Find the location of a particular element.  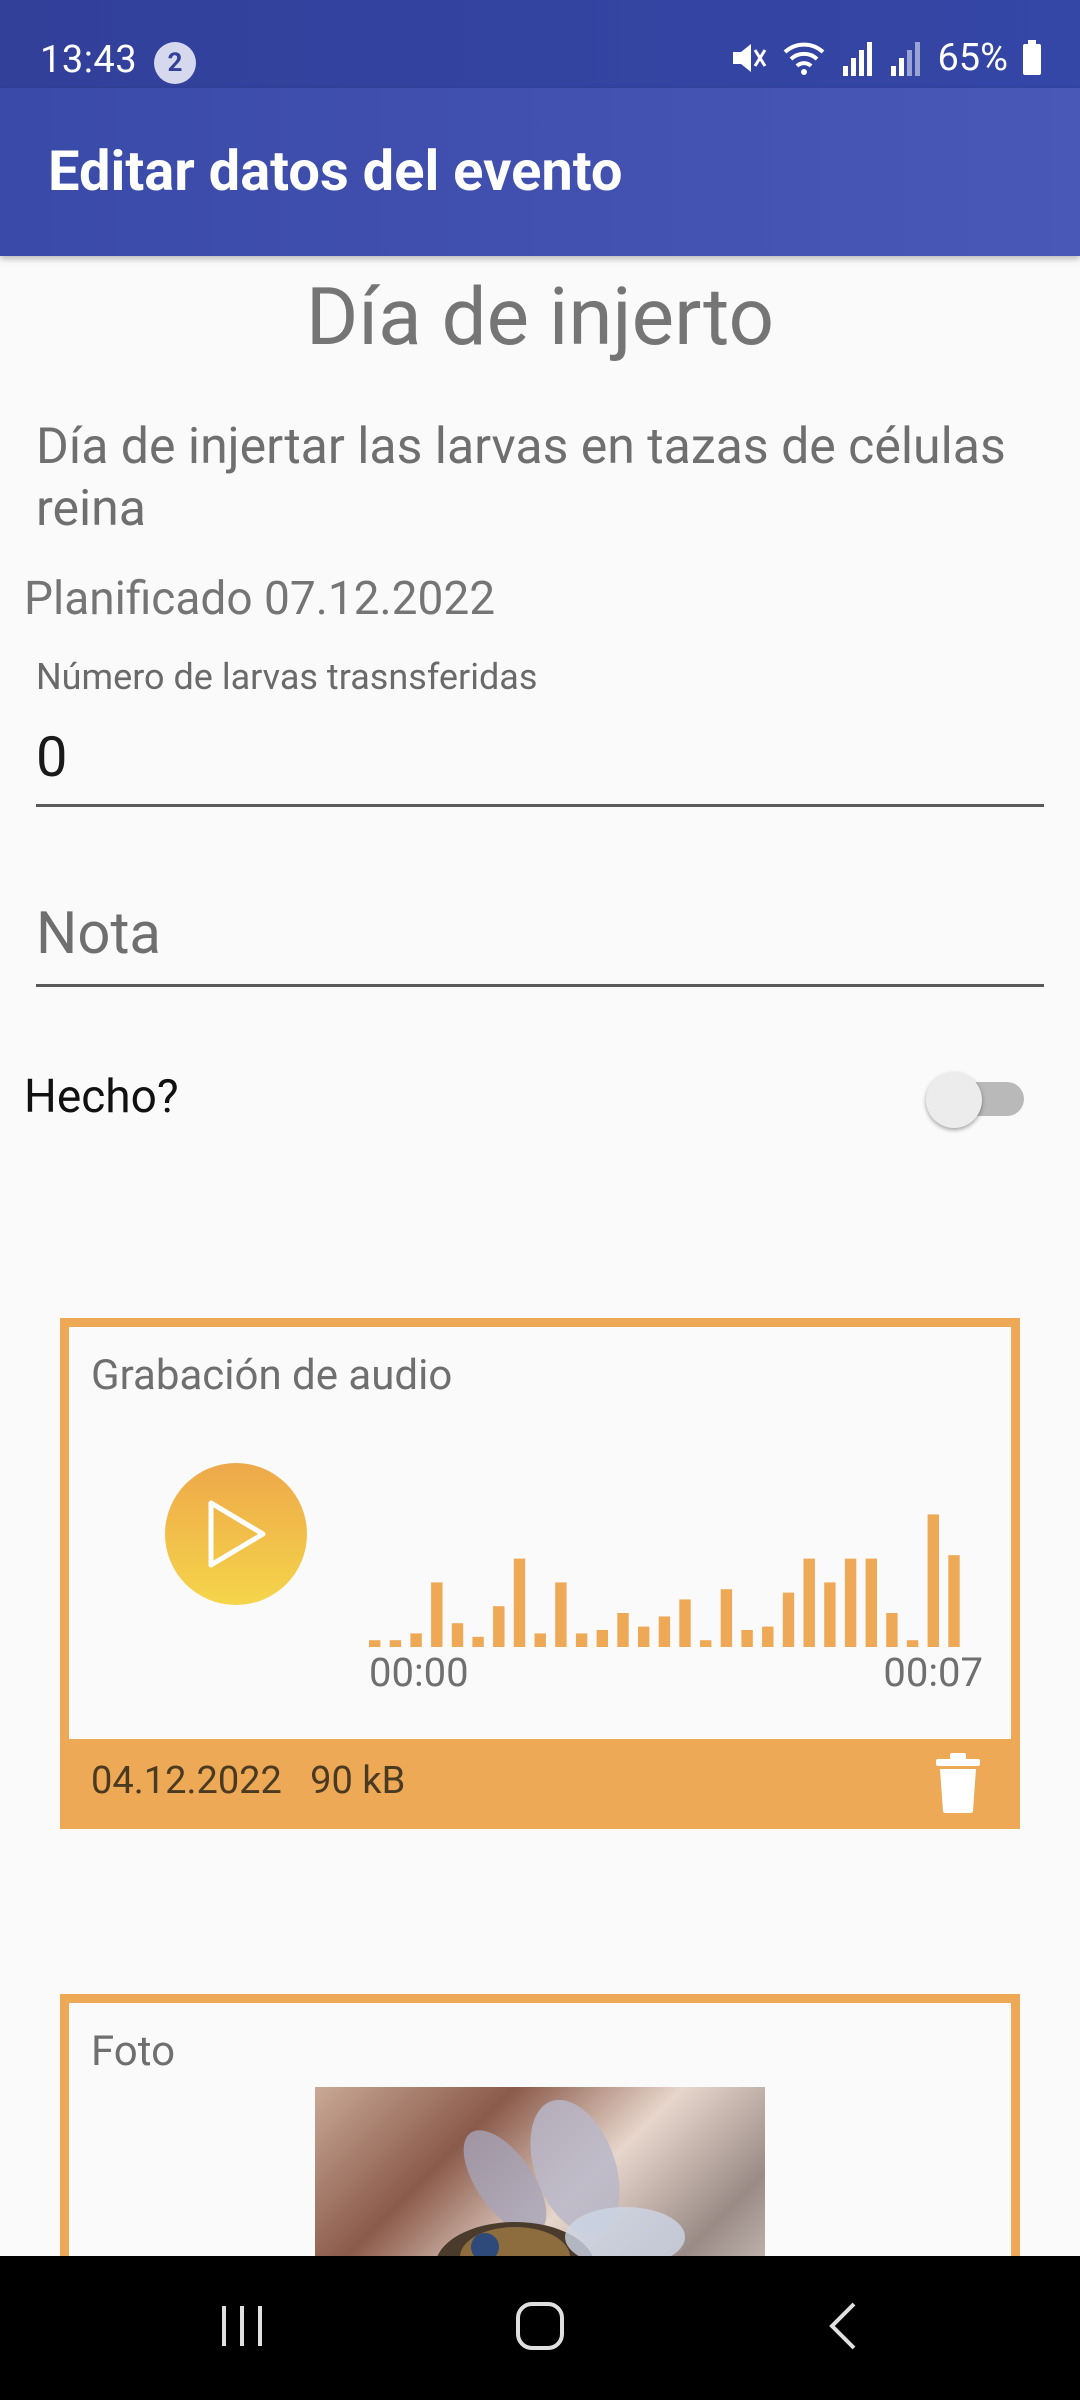

note-underline is located at coordinates (540, 985).